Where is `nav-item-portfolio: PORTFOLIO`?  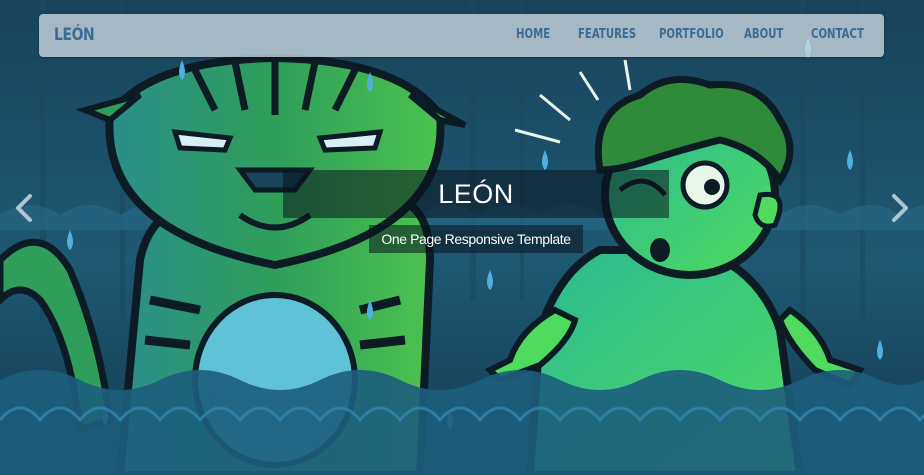 nav-item-portfolio: PORTFOLIO is located at coordinates (691, 34).